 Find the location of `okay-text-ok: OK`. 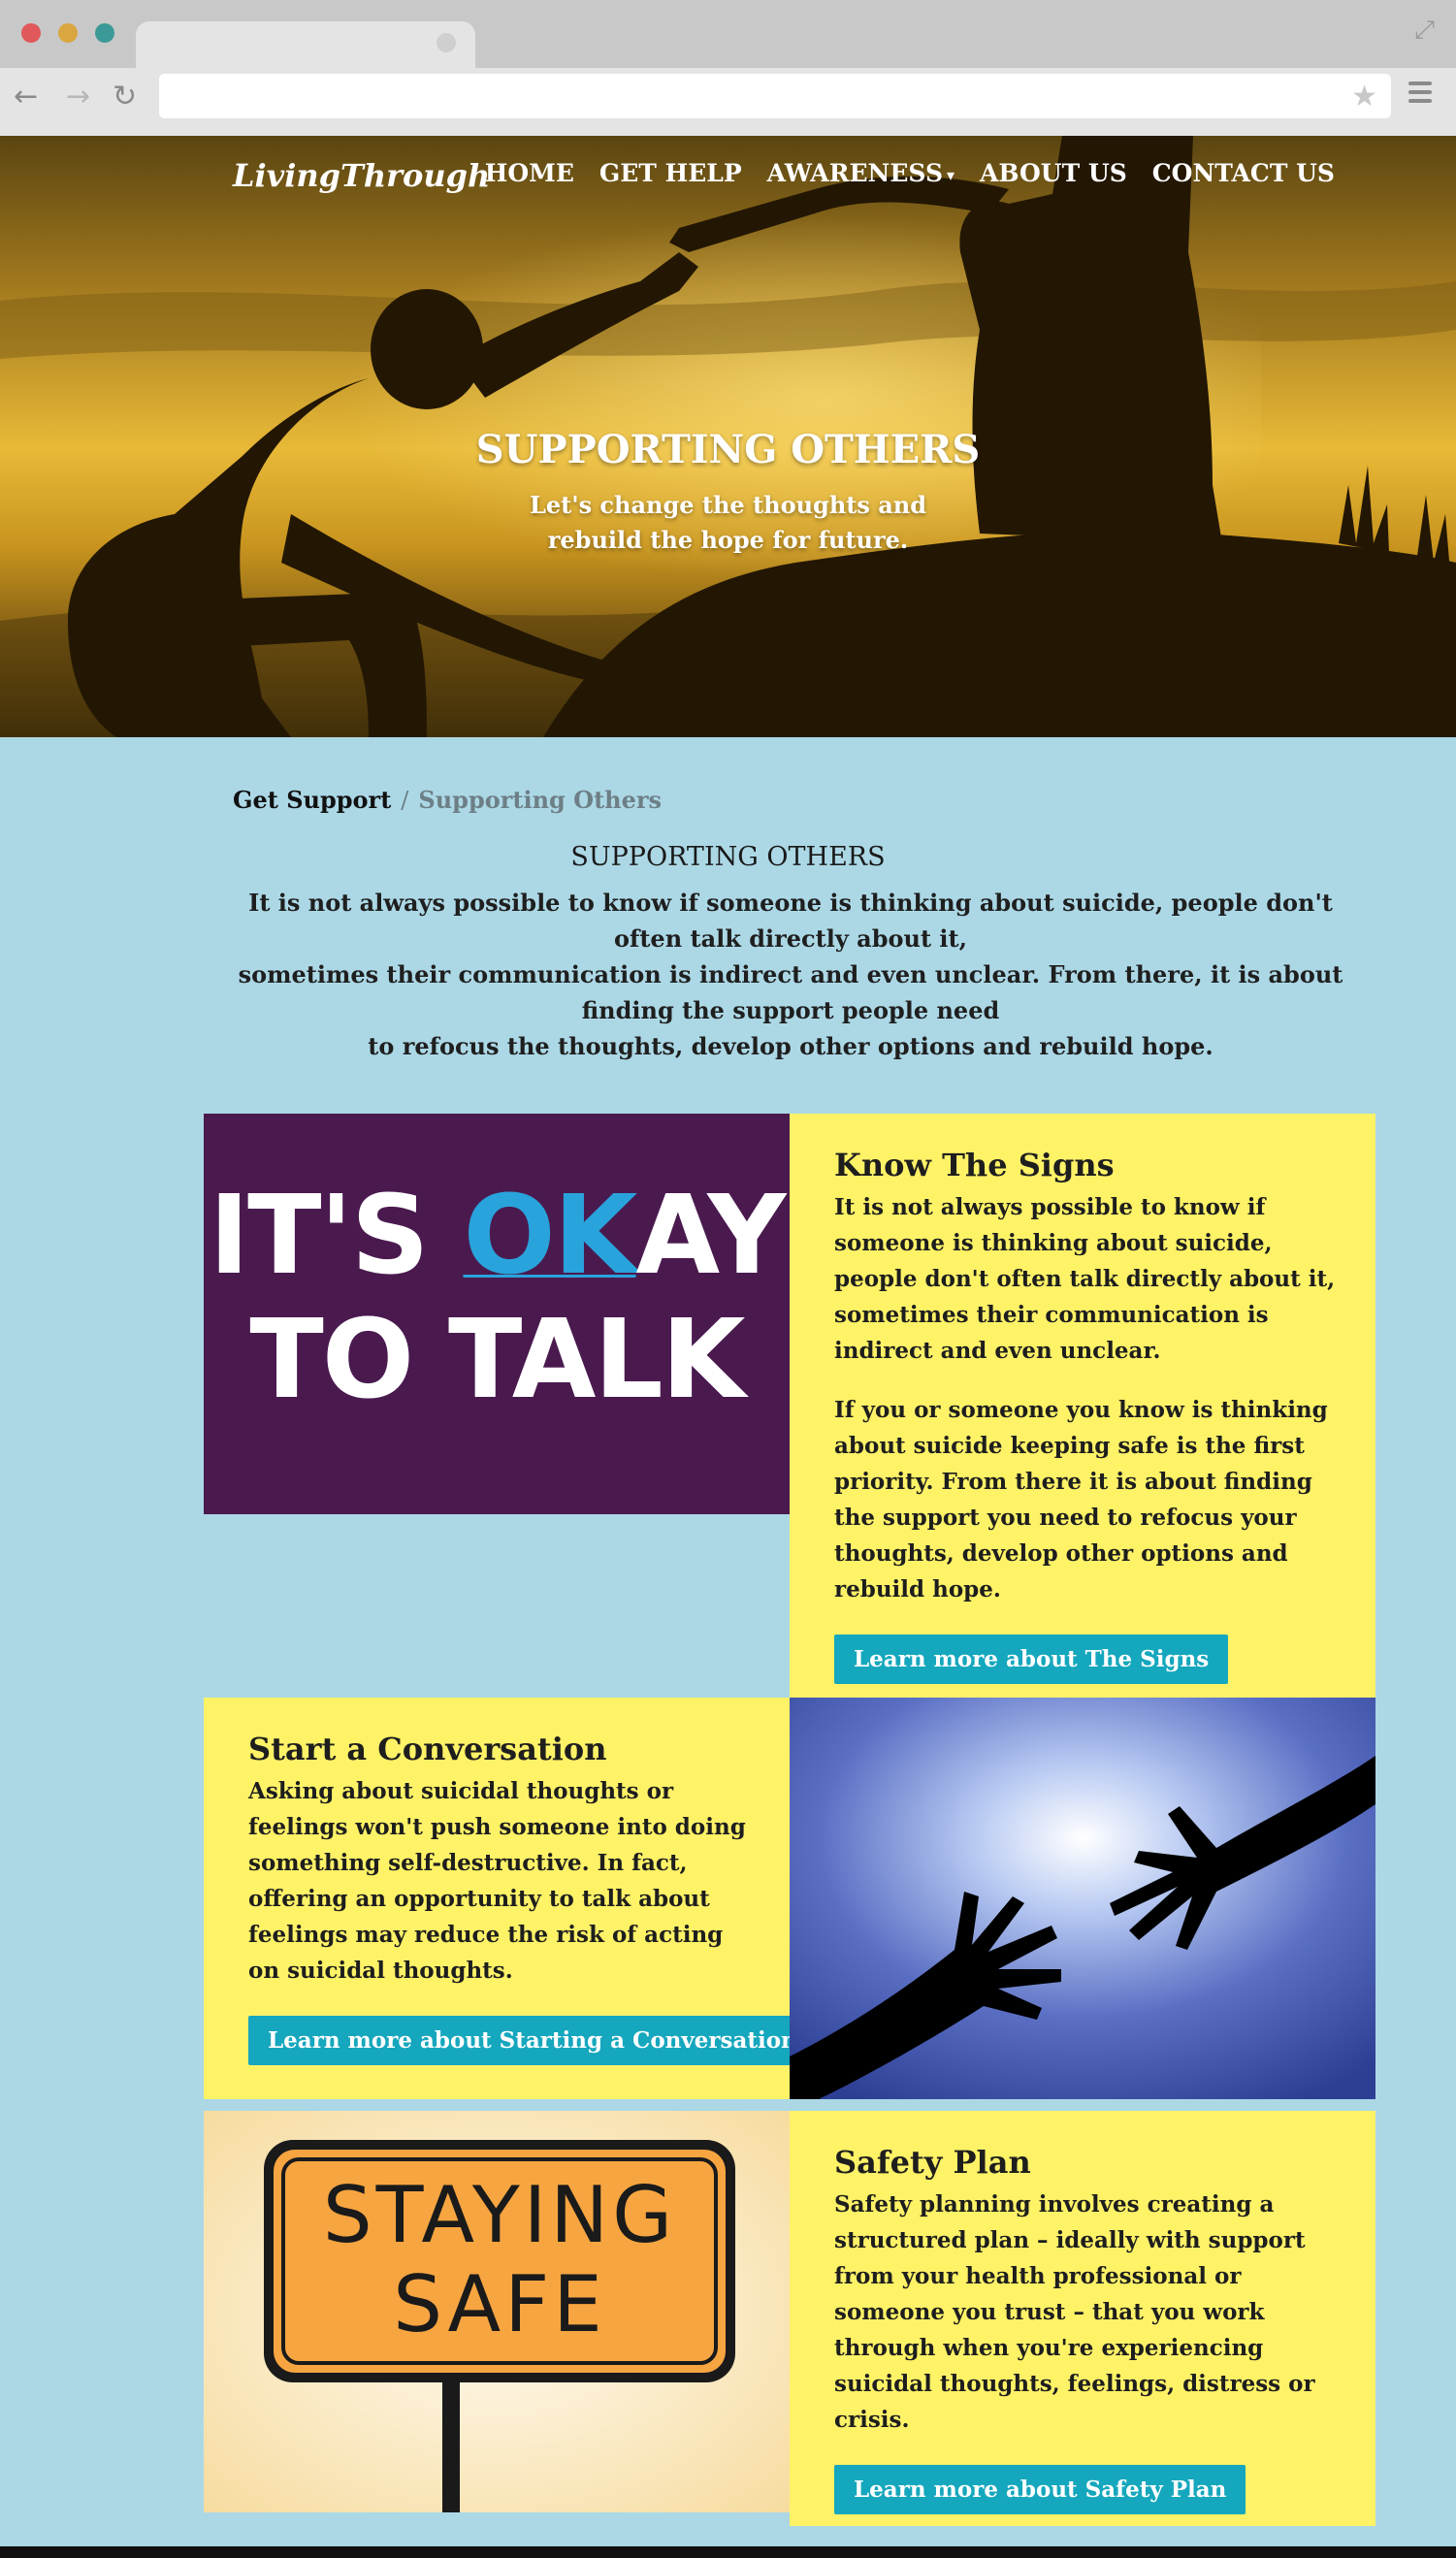

okay-text-ok: OK is located at coordinates (550, 1236).